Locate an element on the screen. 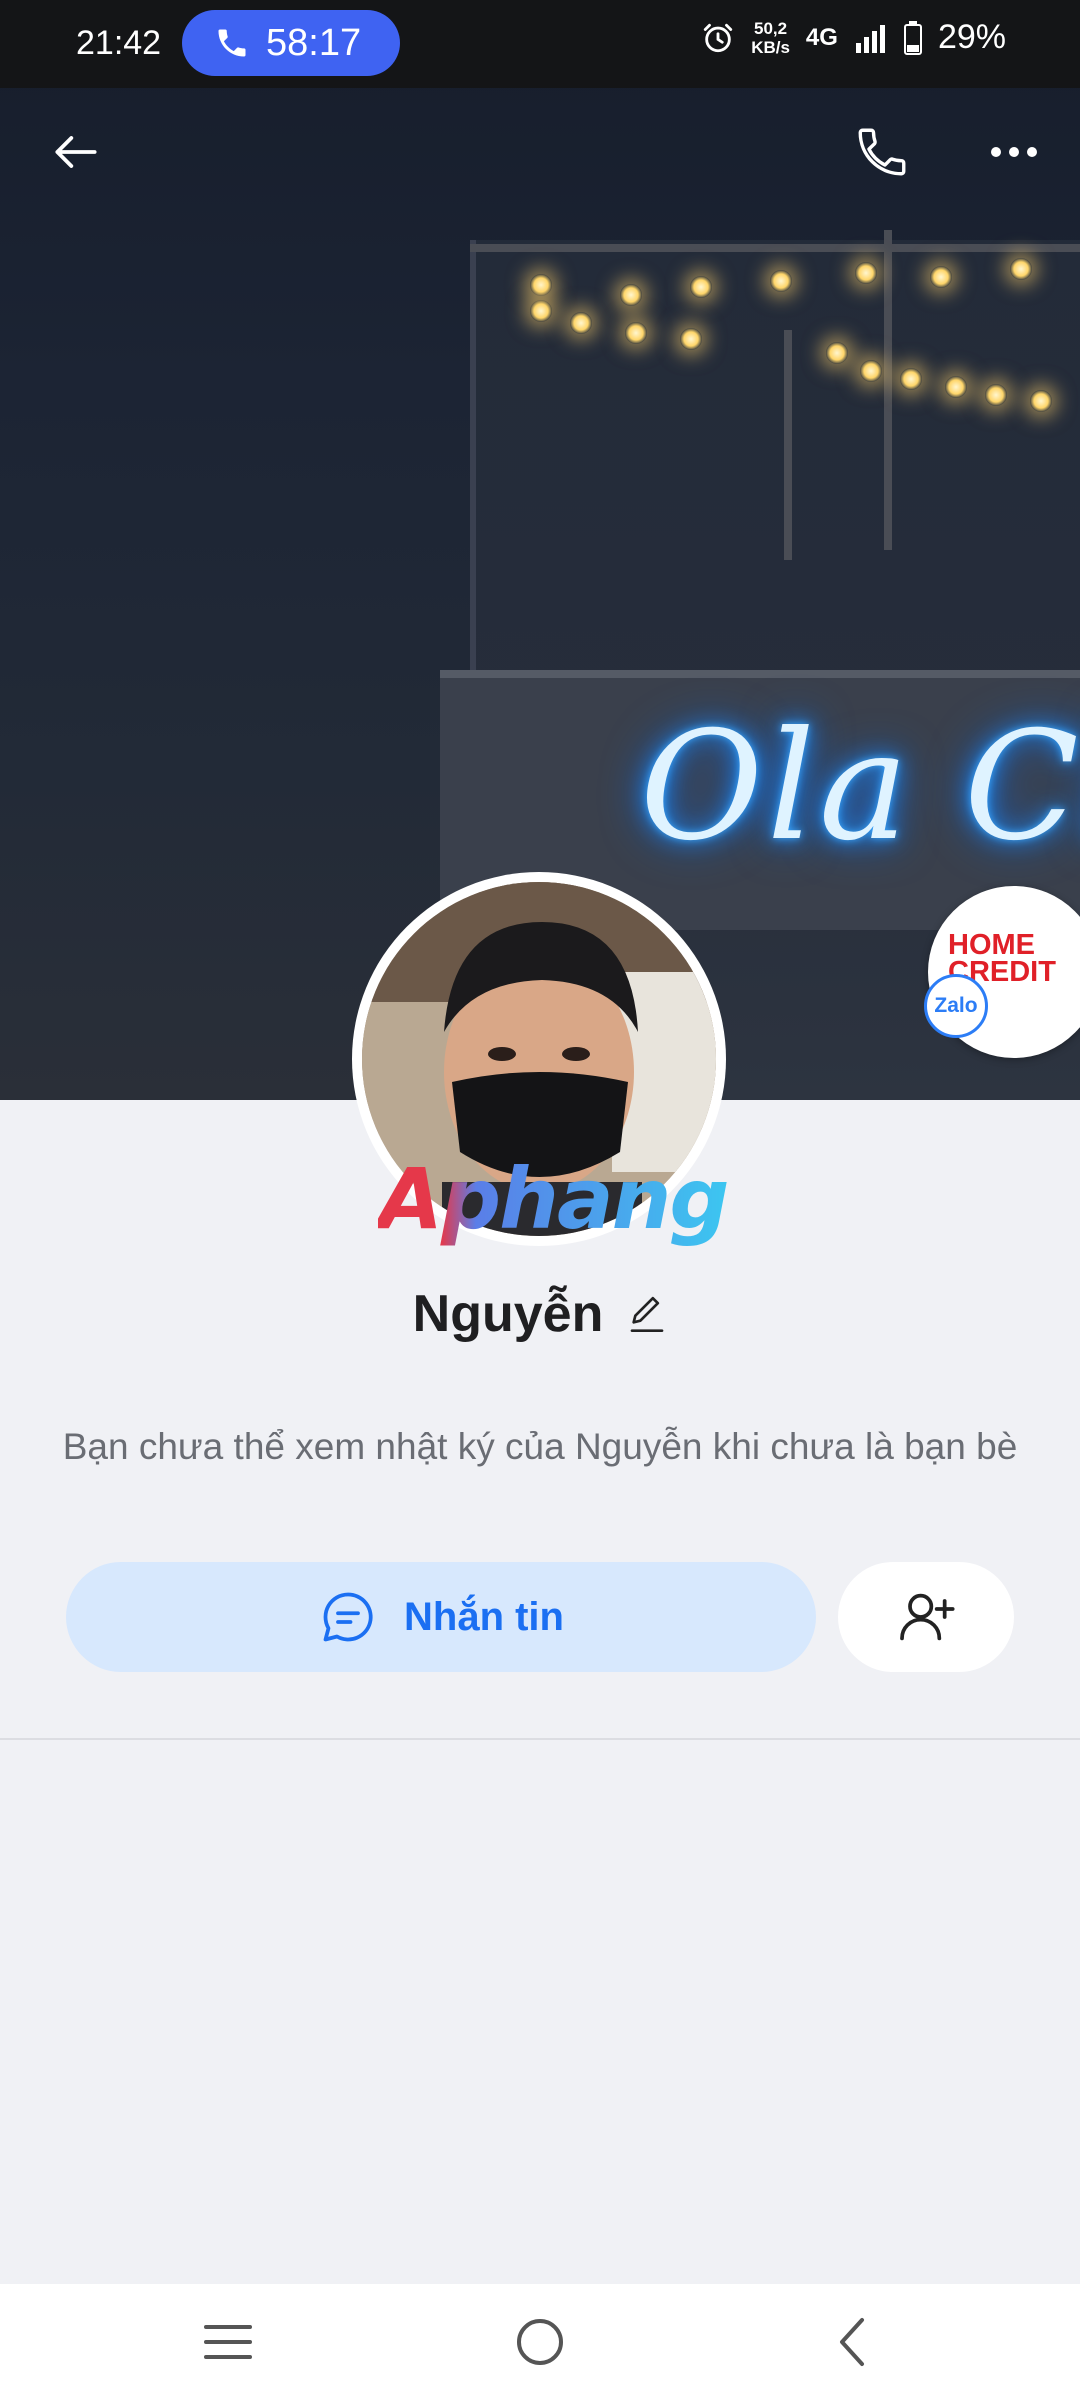 This screenshot has height=2400, width=1080. net-speed: 50,2 KB/s is located at coordinates (770, 38).